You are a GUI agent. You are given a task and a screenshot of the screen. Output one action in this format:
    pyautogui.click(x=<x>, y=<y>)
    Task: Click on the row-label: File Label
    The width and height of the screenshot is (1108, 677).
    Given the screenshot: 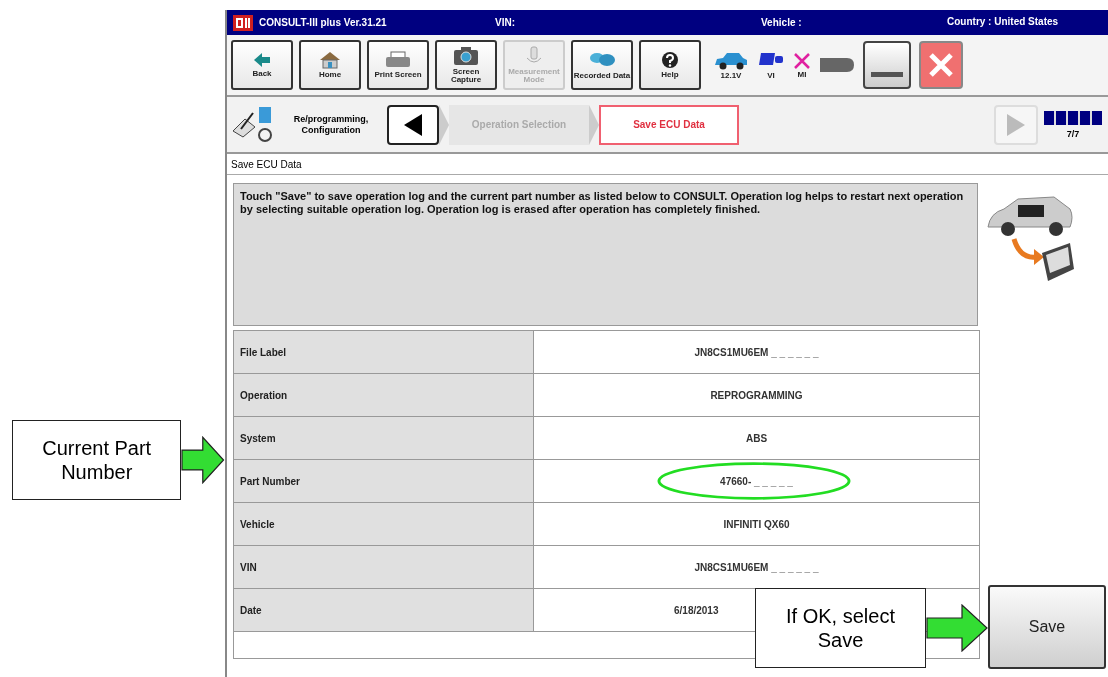 What is the action you would take?
    pyautogui.click(x=384, y=352)
    